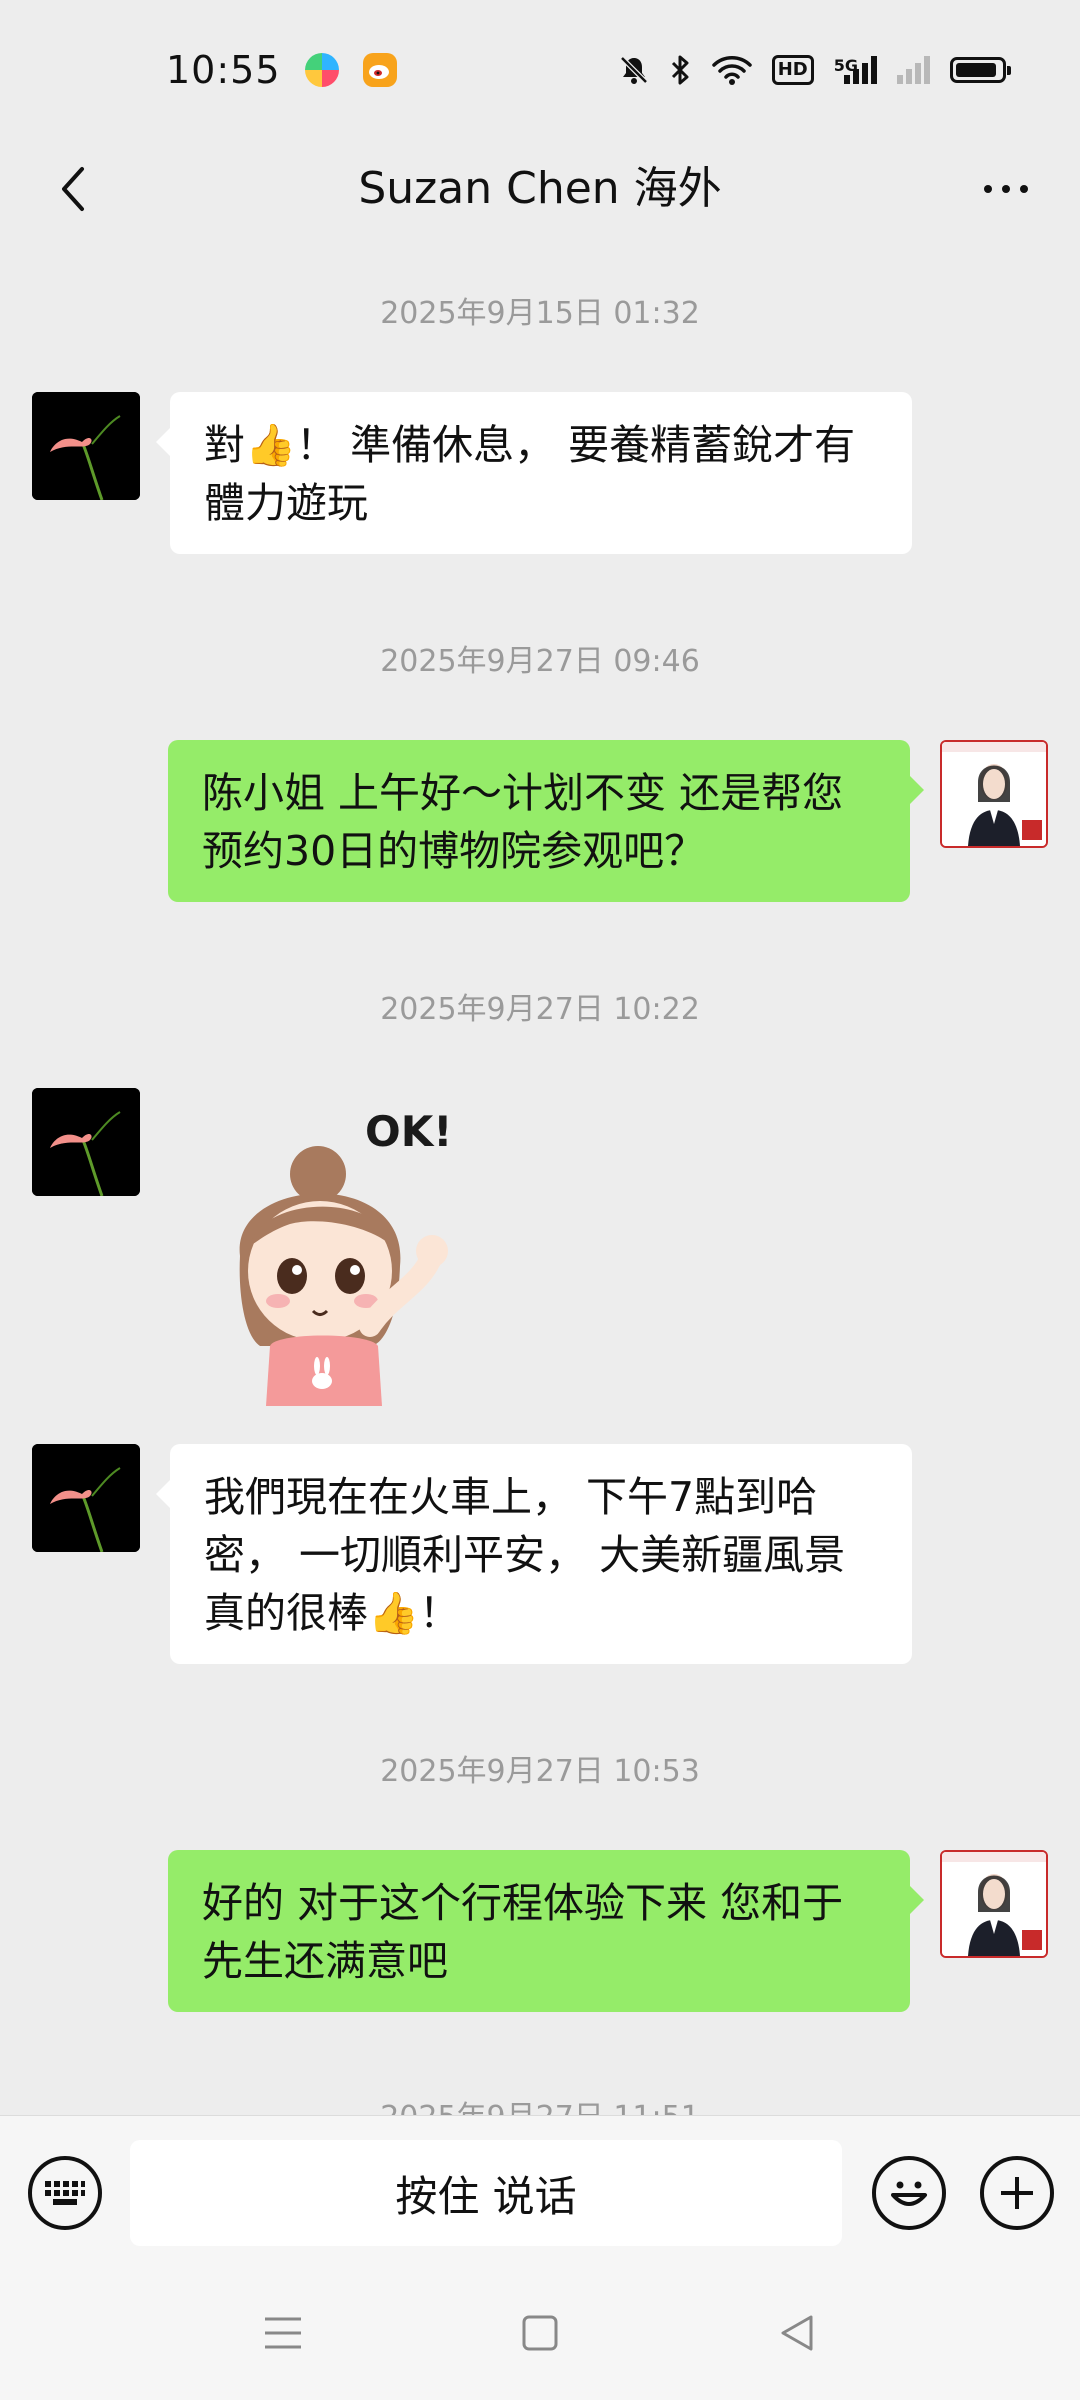 Image resolution: width=1080 pixels, height=2400 pixels. What do you see at coordinates (321, 70) in the screenshot?
I see `colorful-app-icon` at bounding box center [321, 70].